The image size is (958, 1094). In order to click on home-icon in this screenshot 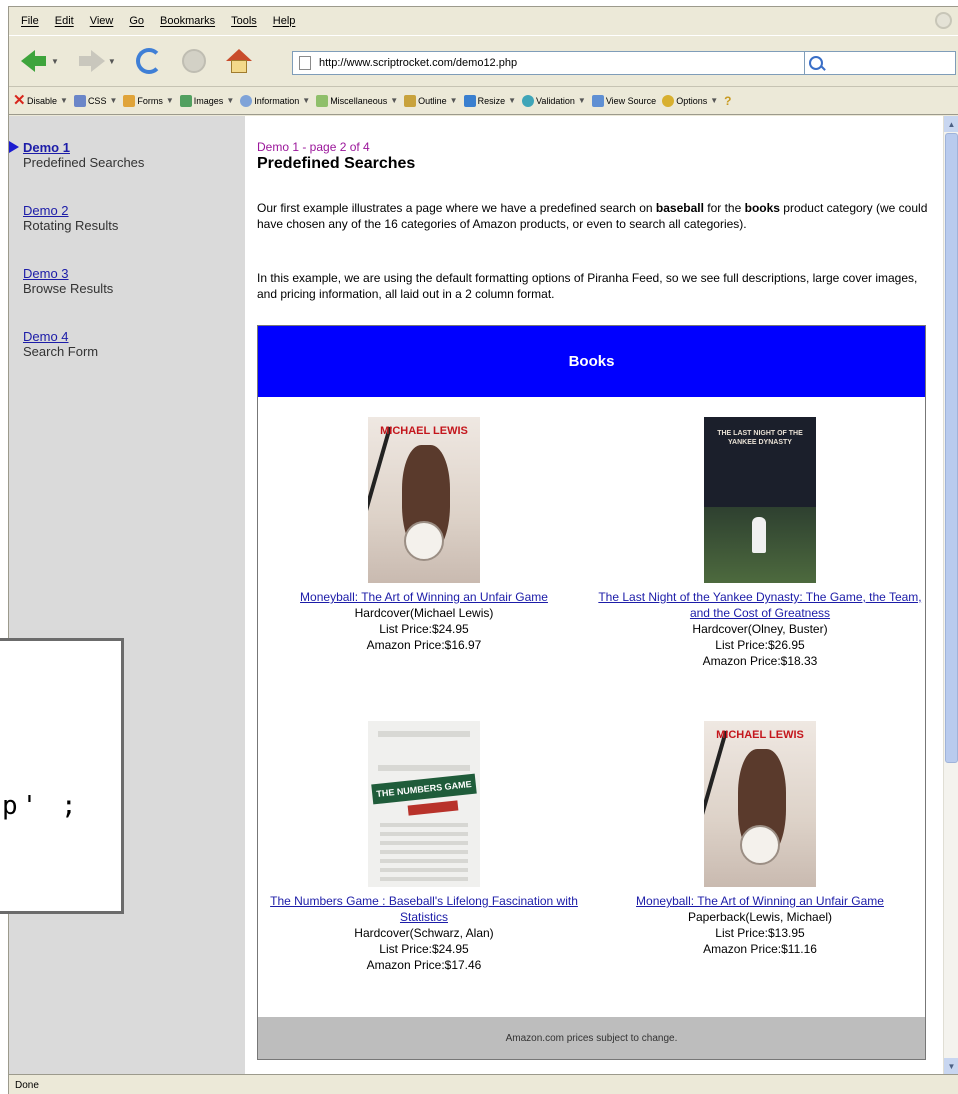, I will do `click(238, 61)`.